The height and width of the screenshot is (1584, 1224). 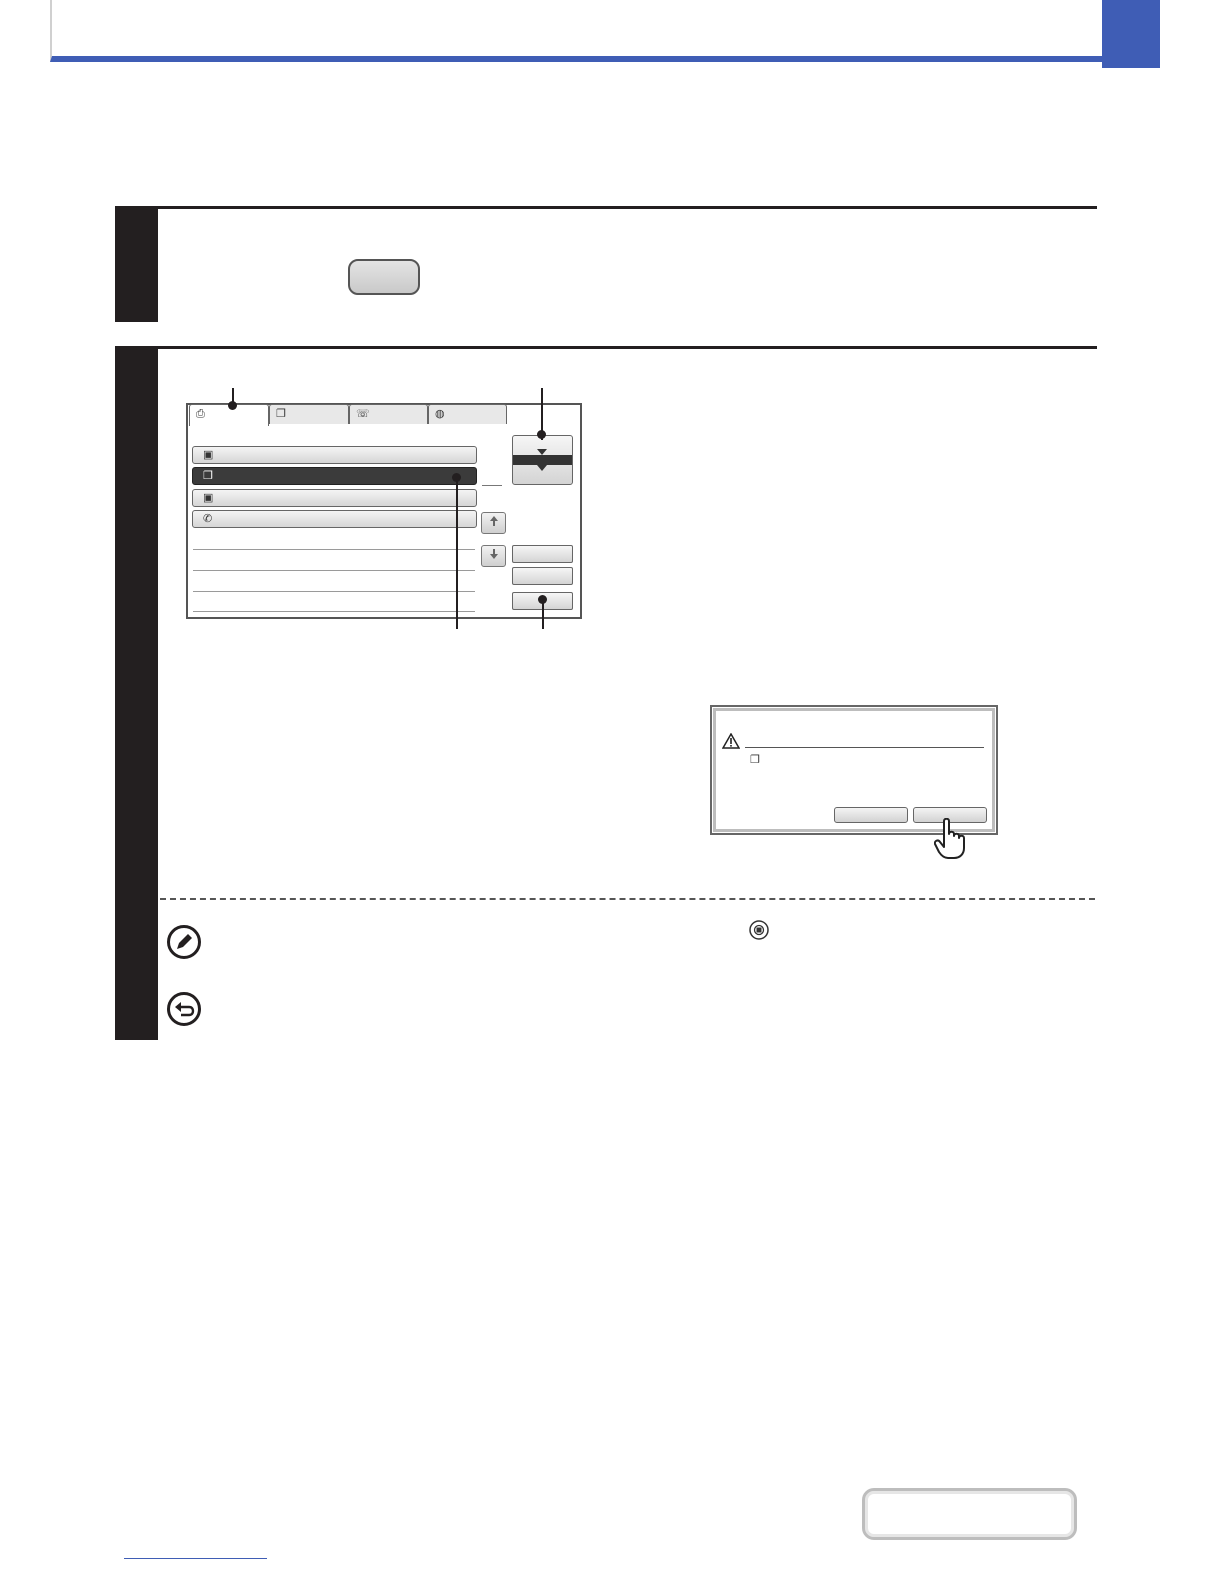 What do you see at coordinates (334, 519) in the screenshot?
I see `job-row: ✆` at bounding box center [334, 519].